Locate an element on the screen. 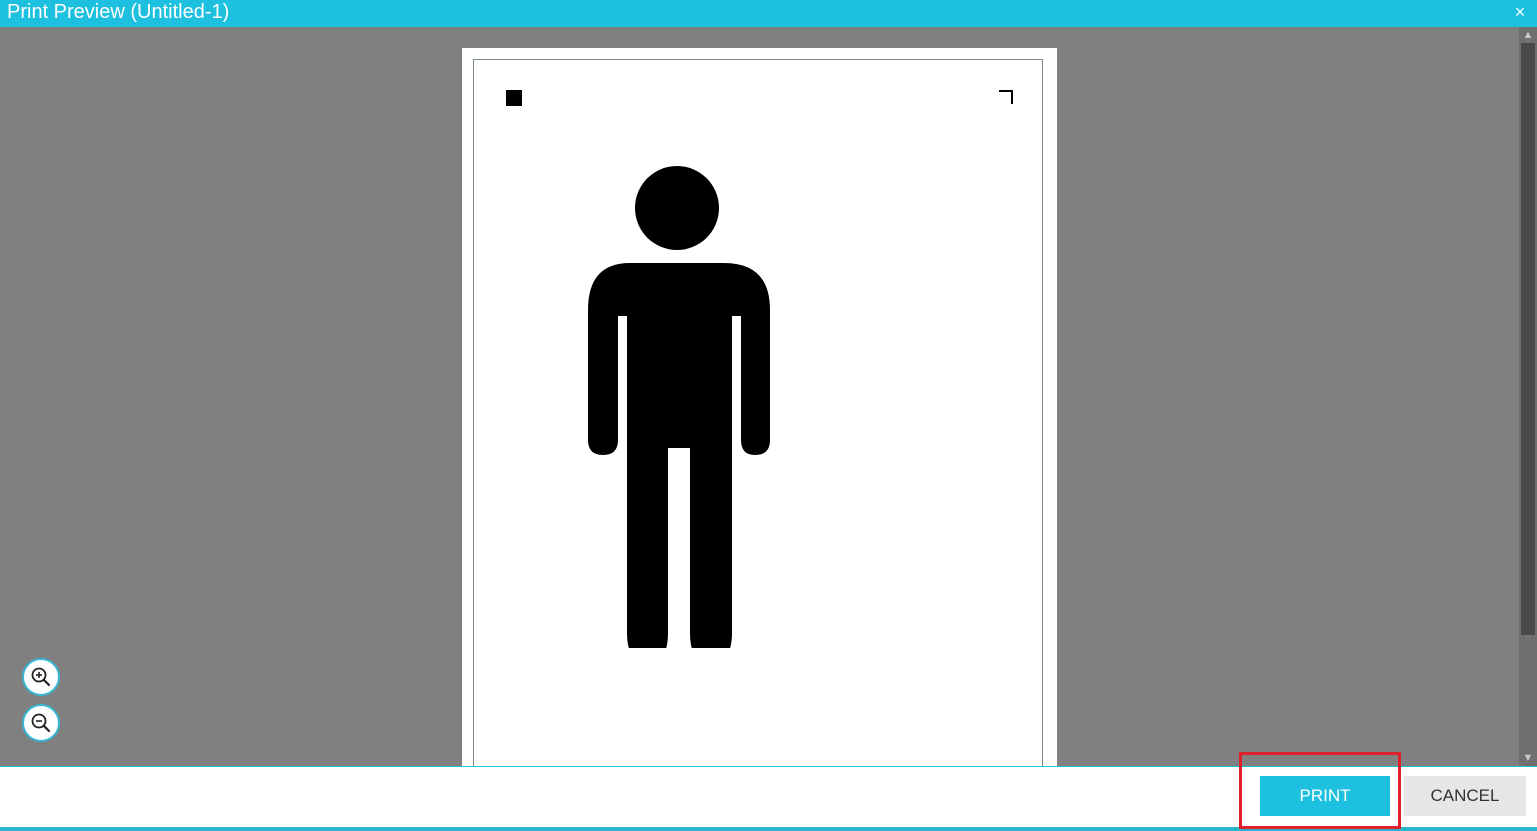 The image size is (1537, 831). cancel-button: CANCEL is located at coordinates (1465, 796).